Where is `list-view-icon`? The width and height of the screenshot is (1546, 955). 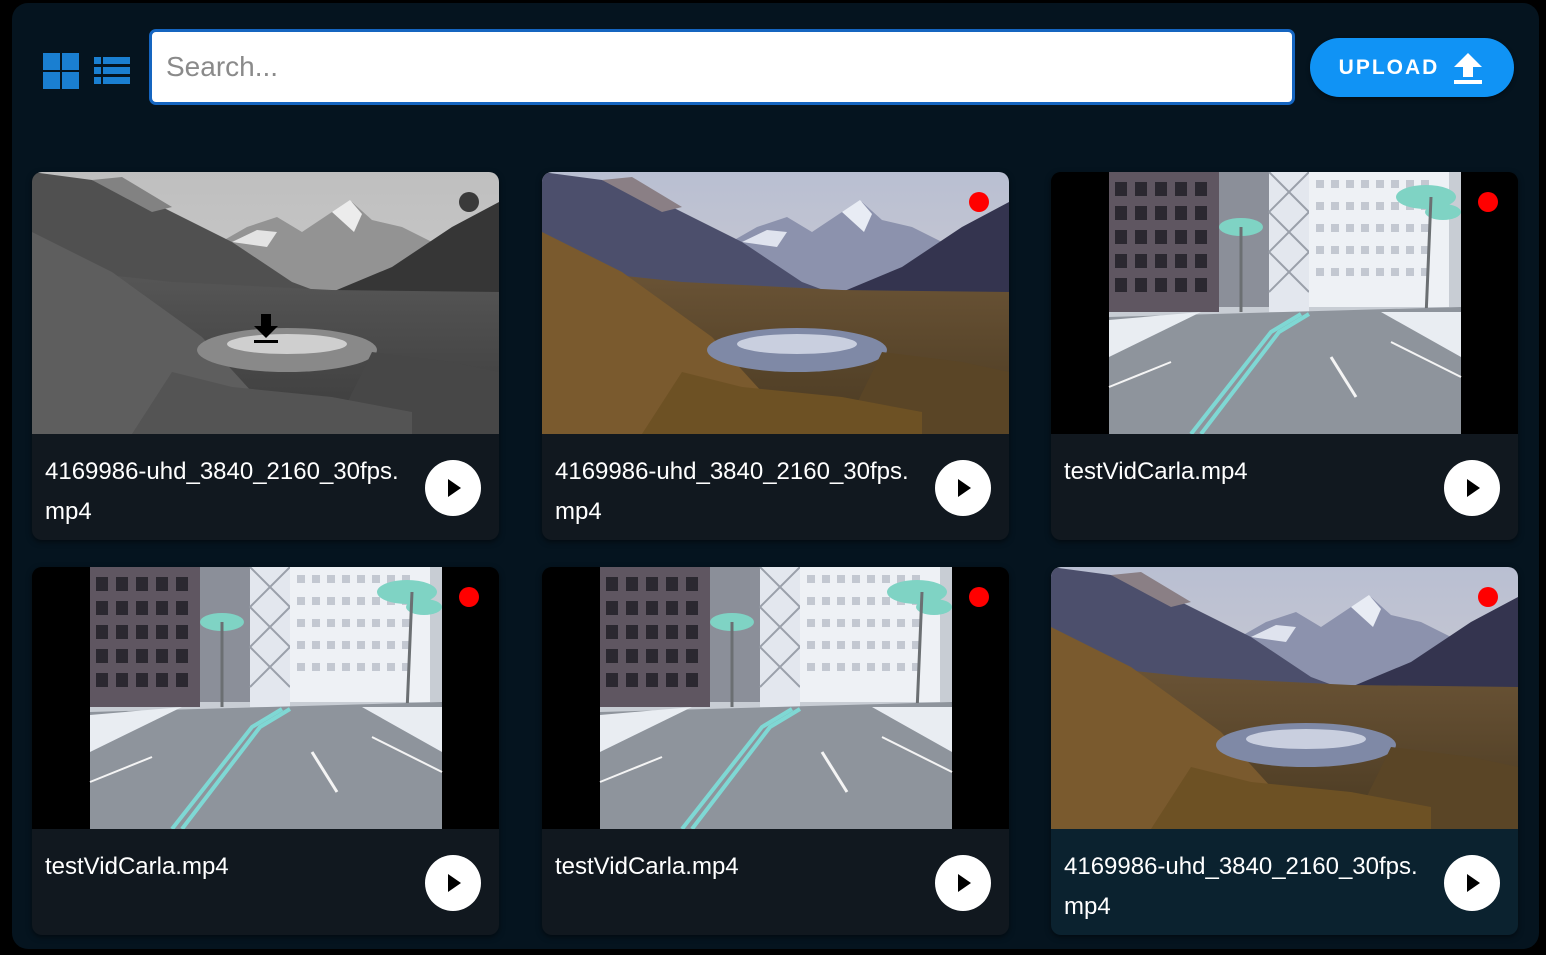
list-view-icon is located at coordinates (112, 71).